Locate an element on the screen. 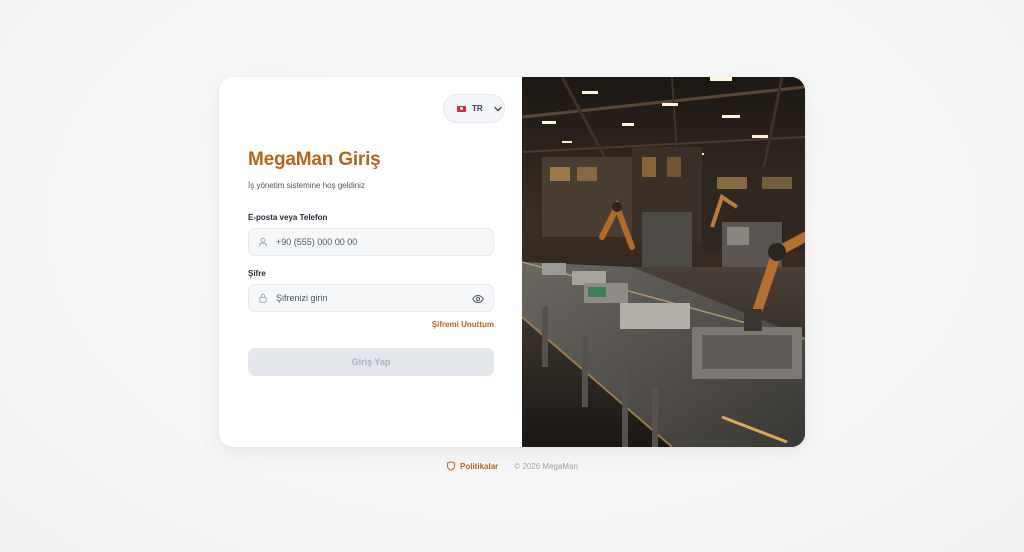  shield-icon is located at coordinates (451, 466).